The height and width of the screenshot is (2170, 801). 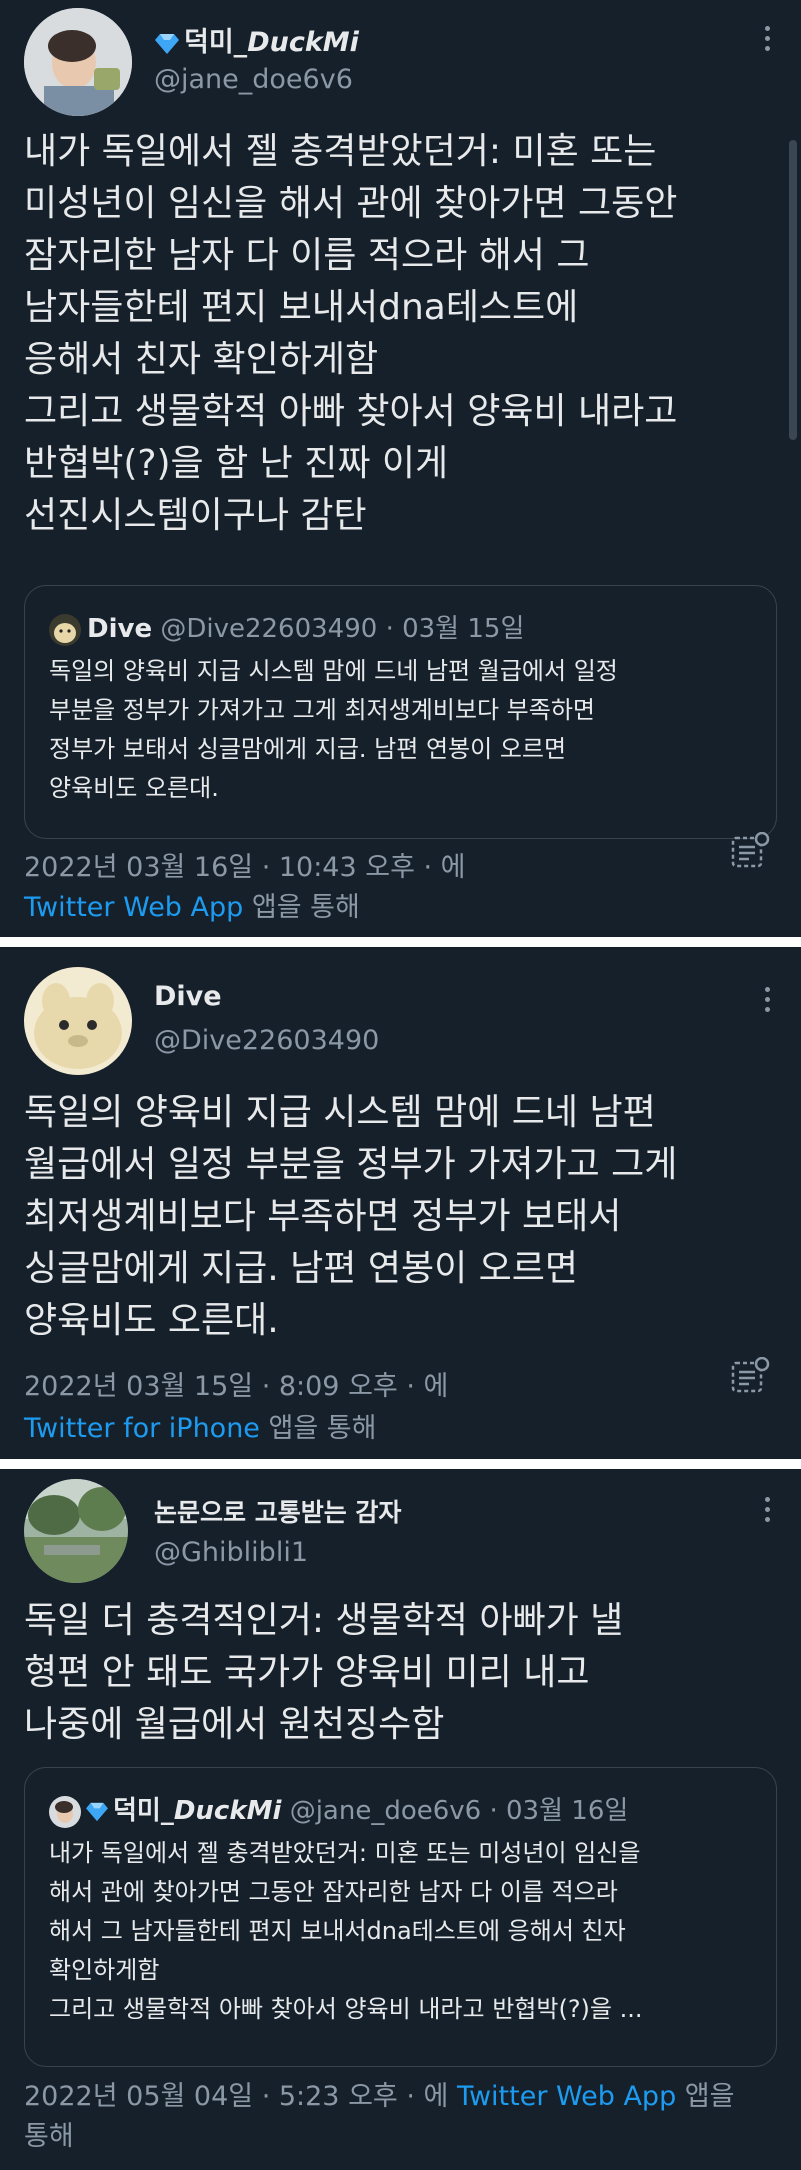 What do you see at coordinates (142, 1428) in the screenshot?
I see `source-app-link: Twitter for iPhone` at bounding box center [142, 1428].